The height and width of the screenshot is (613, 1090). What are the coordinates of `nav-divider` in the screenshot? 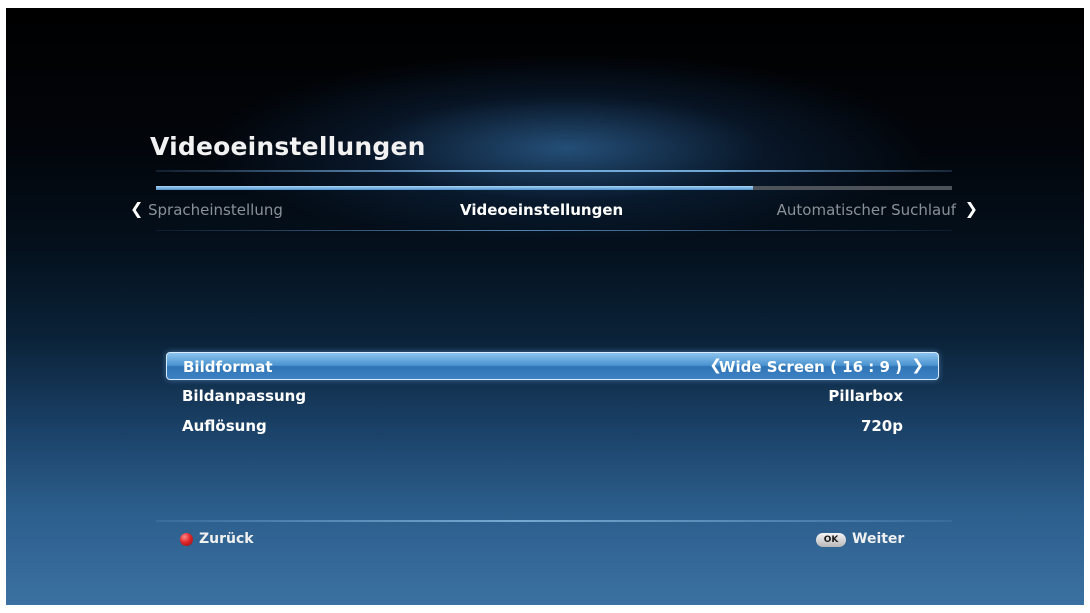 It's located at (554, 230).